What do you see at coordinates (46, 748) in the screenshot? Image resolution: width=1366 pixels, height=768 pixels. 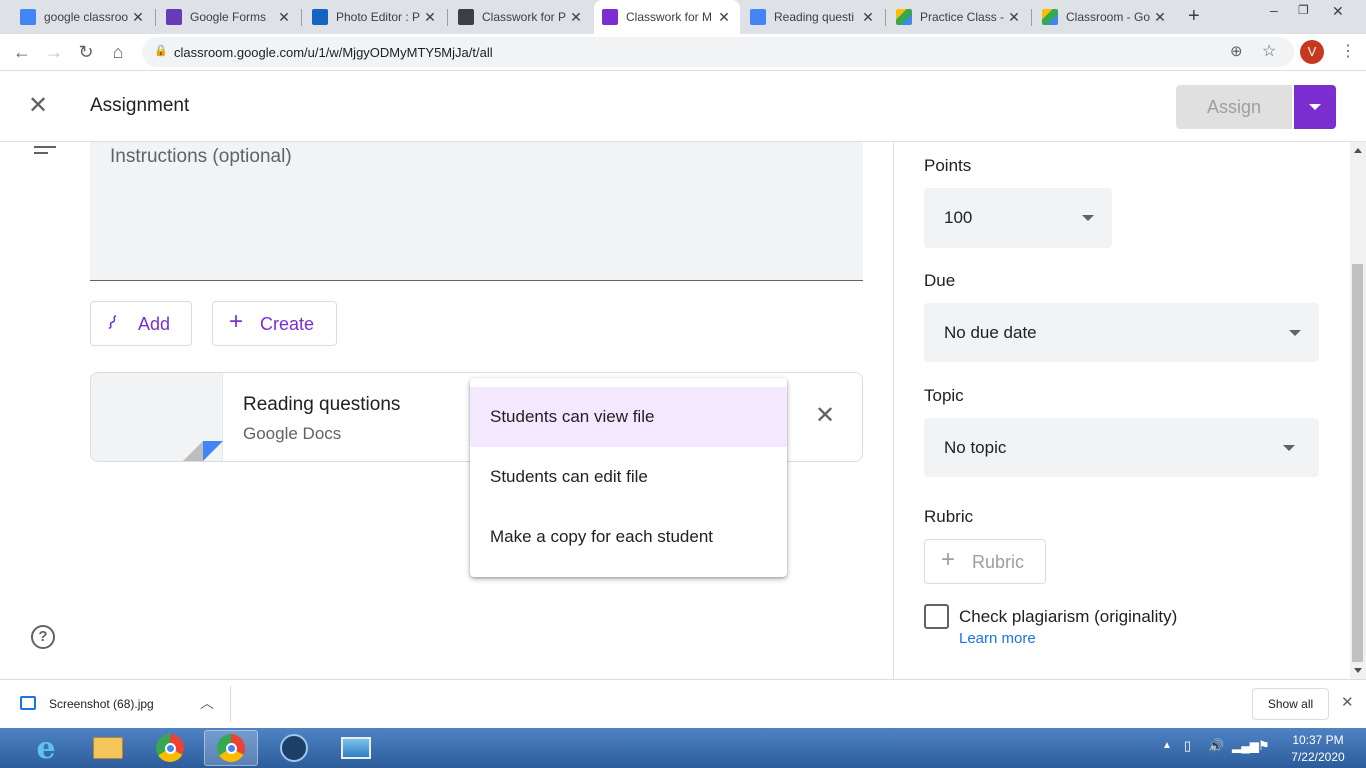 I see `internet-explorer-icon: e` at bounding box center [46, 748].